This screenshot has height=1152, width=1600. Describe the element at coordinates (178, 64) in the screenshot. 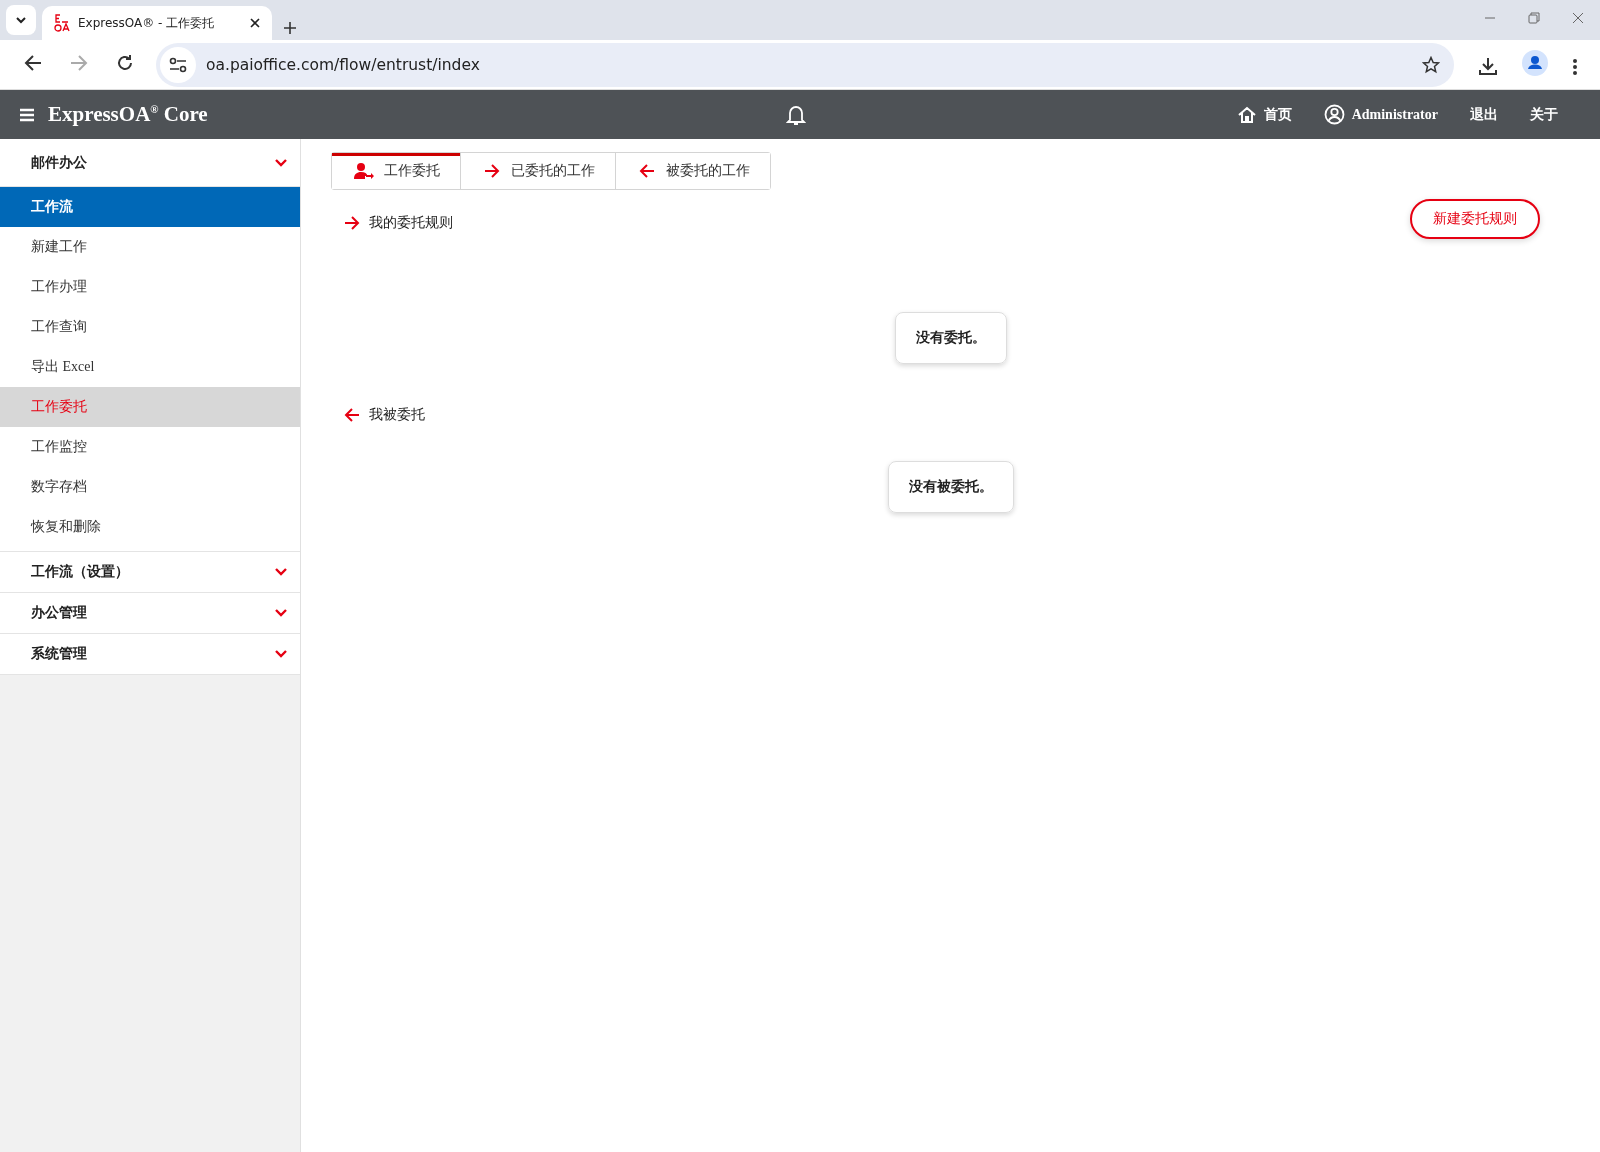

I see `site-settings-icon` at that location.